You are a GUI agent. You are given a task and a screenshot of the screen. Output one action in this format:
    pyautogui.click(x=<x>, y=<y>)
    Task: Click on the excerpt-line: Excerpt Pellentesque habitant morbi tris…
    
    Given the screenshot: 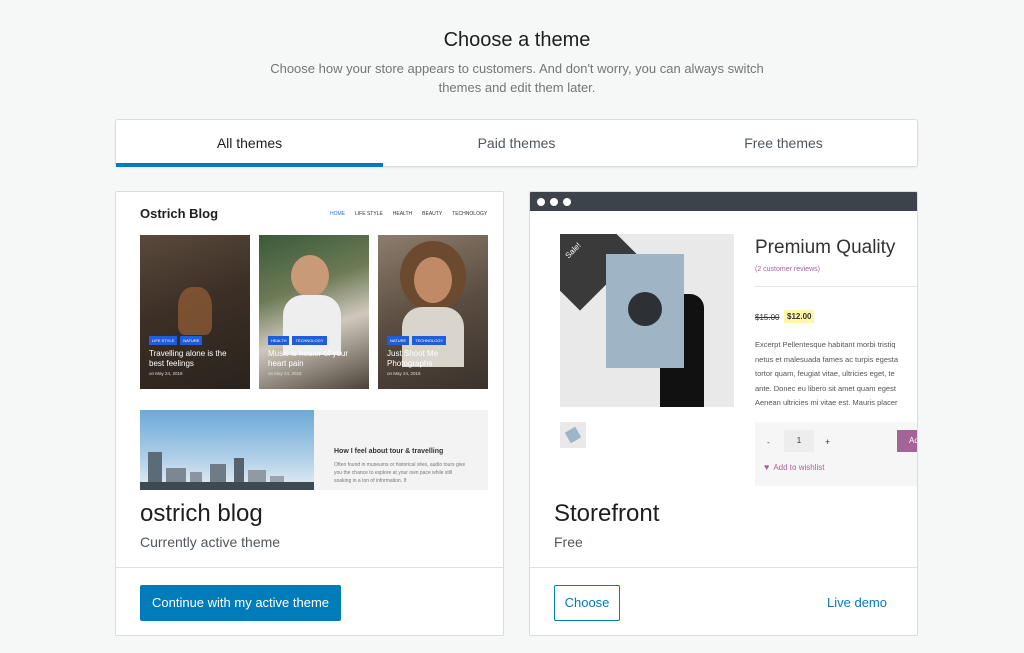 What is the action you would take?
    pyautogui.click(x=825, y=344)
    